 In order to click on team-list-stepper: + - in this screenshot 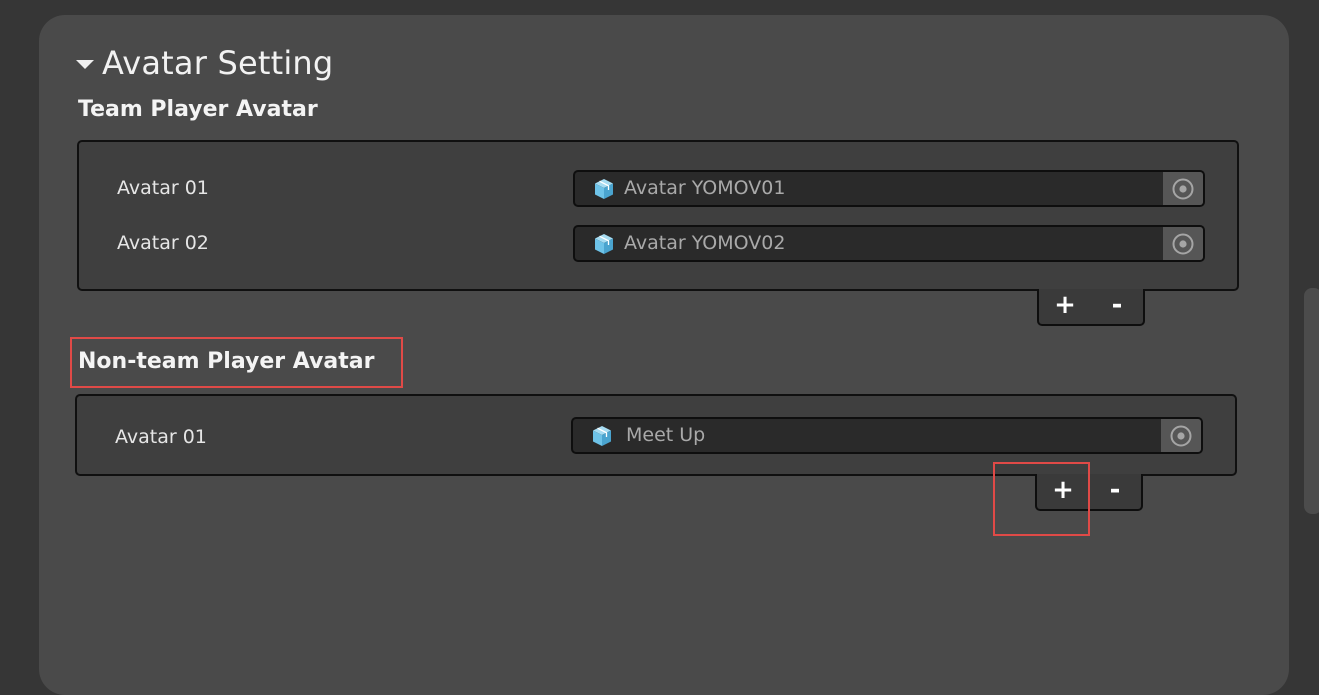, I will do `click(1091, 307)`.